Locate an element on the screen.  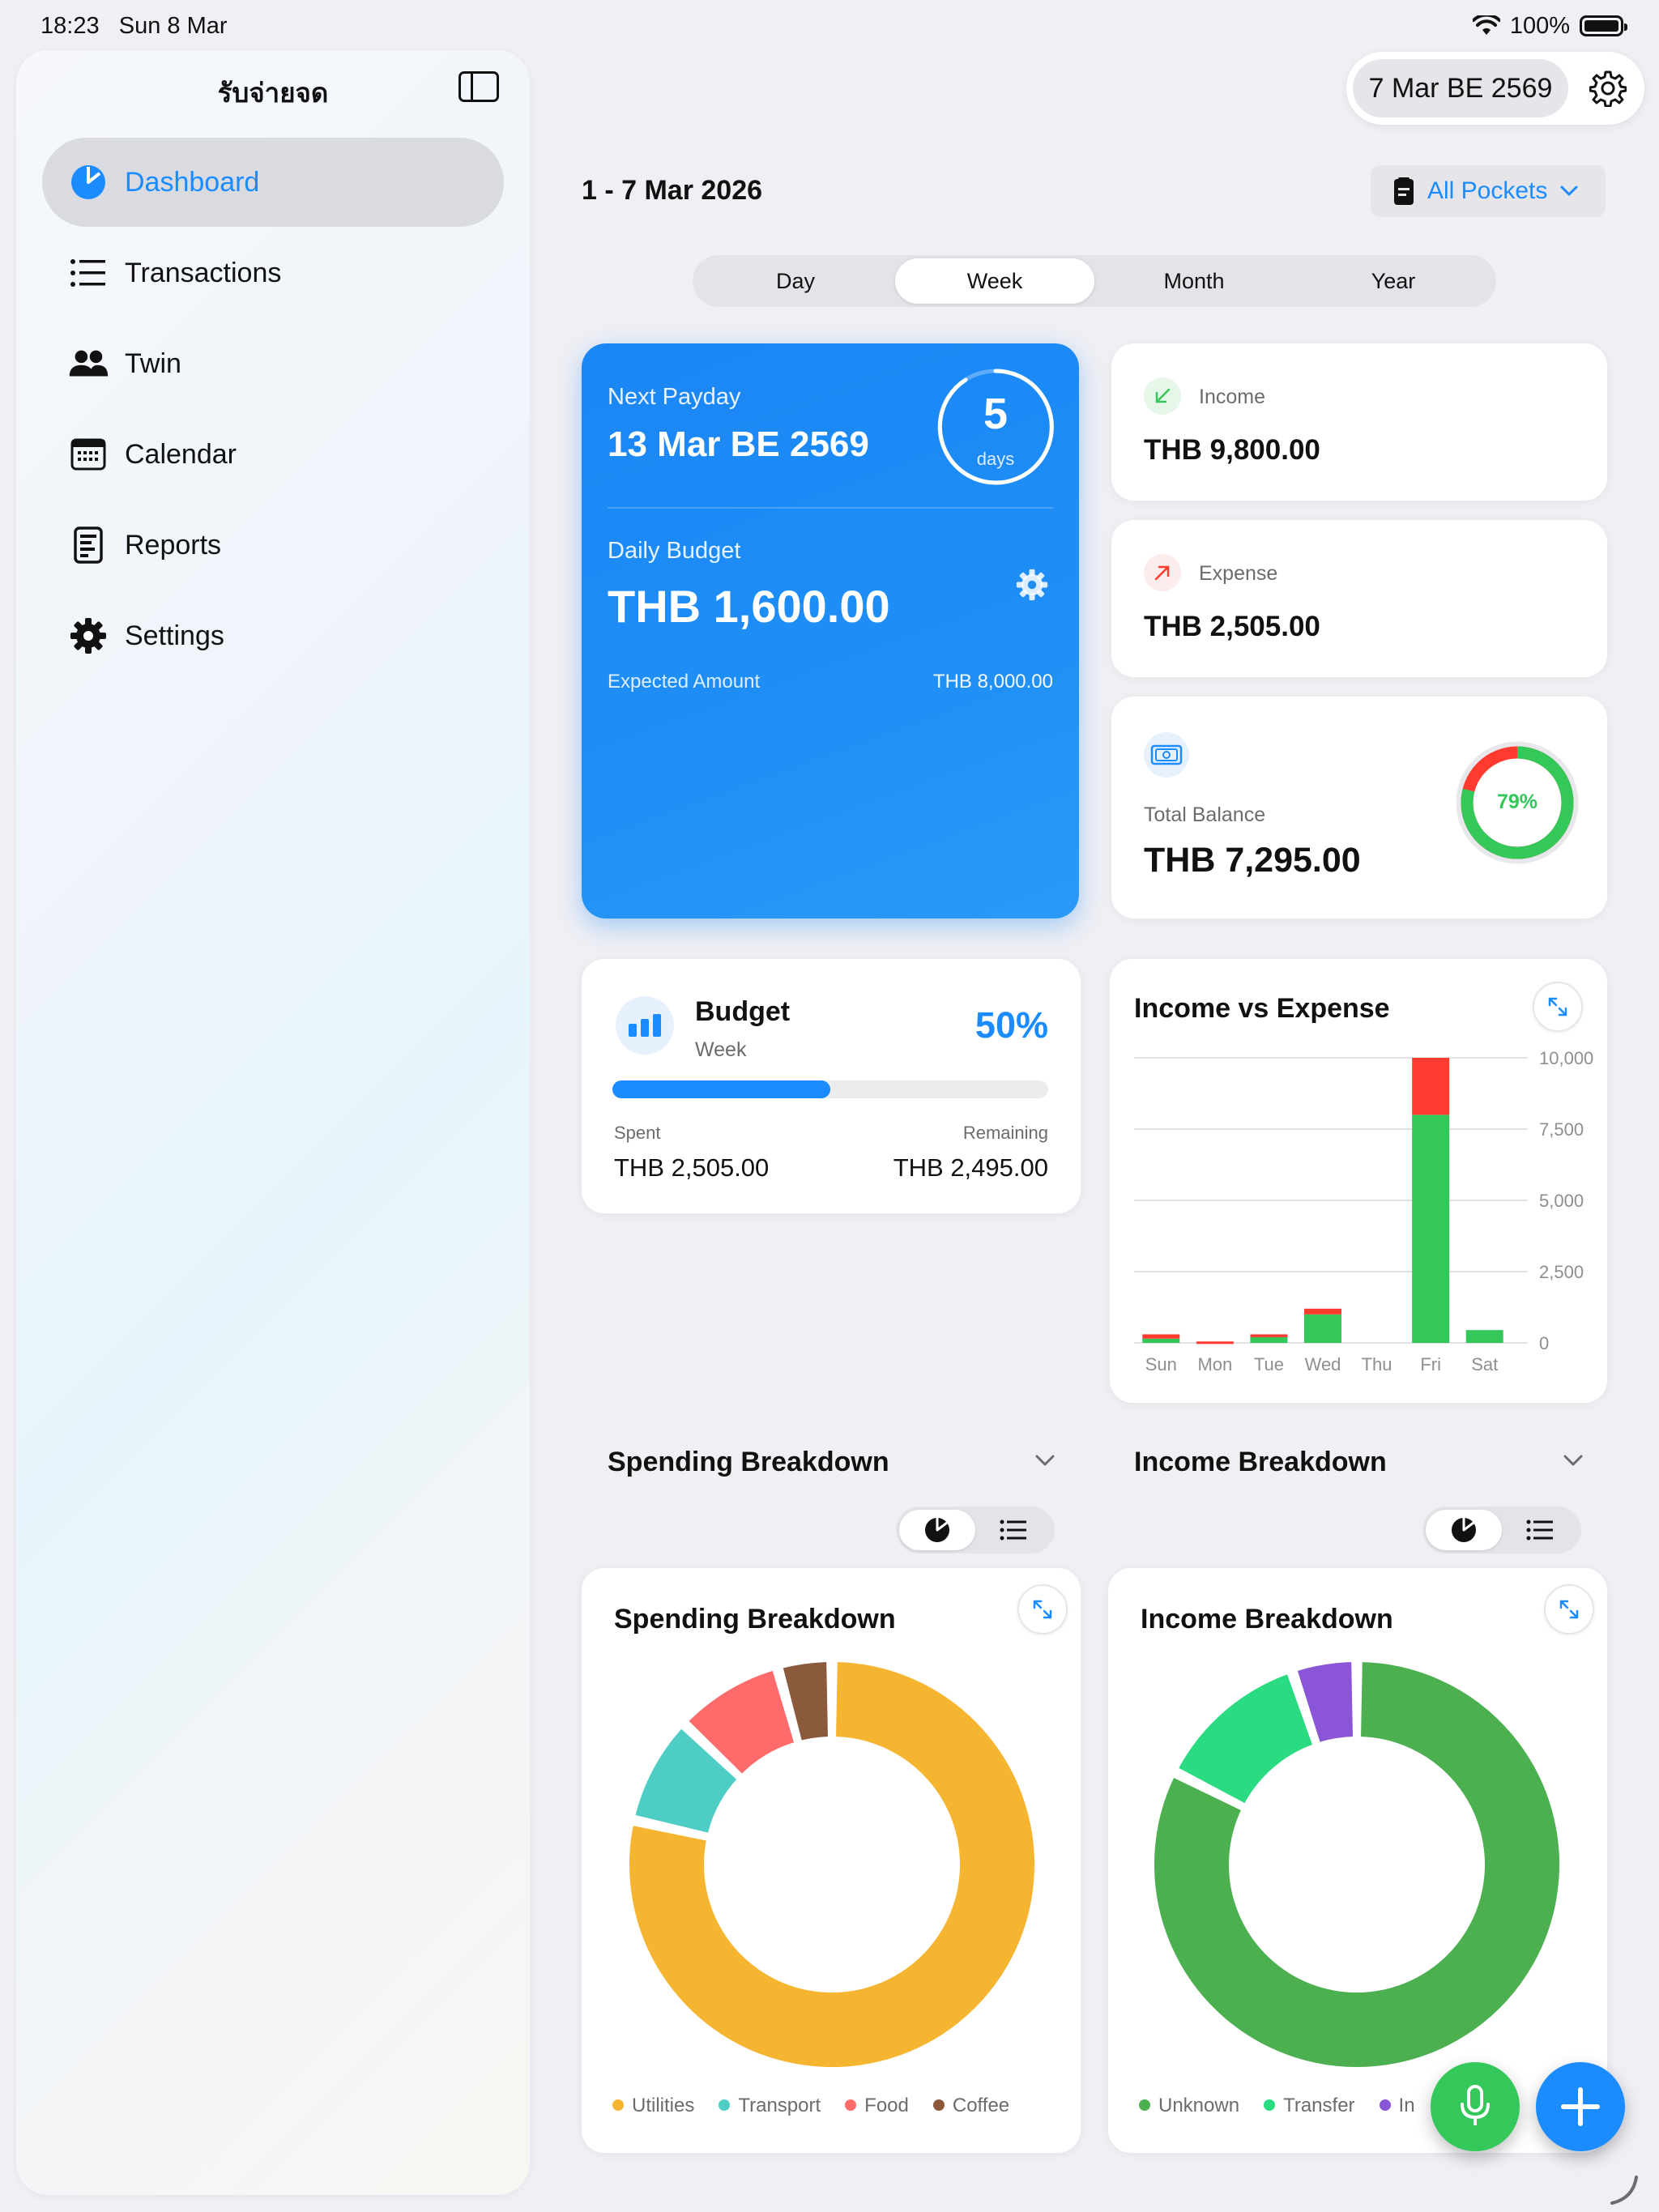
remaining-value: THB 2,495.00 is located at coordinates (970, 1167).